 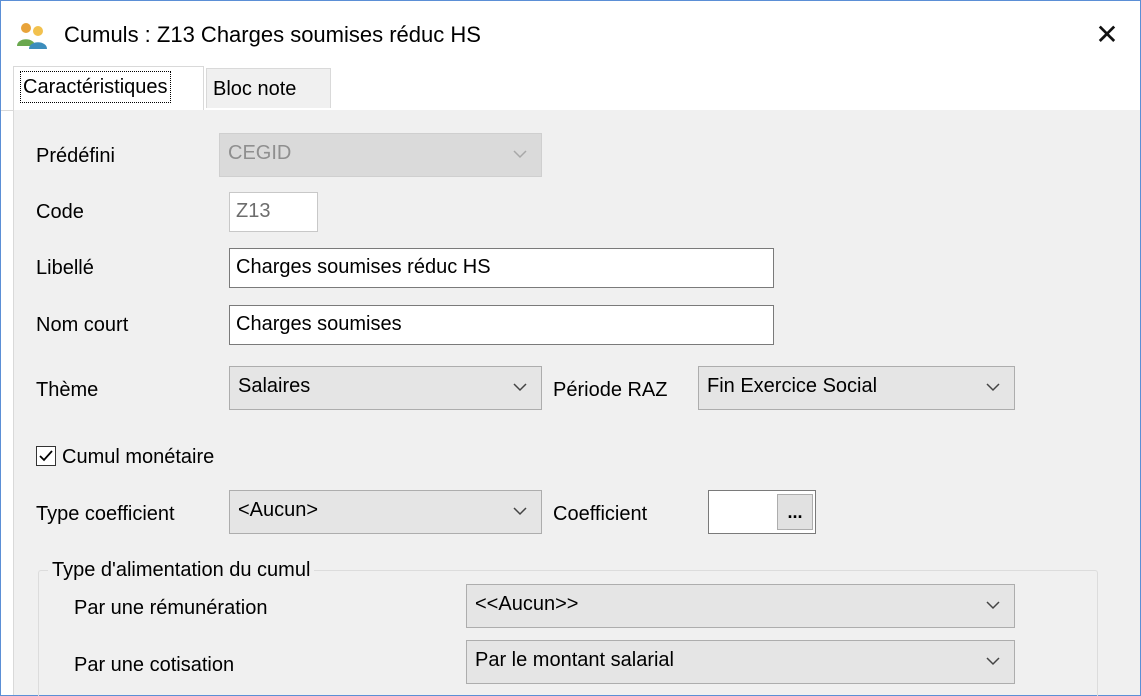 I want to click on cotisation-value: Par le montant salarial, so click(x=574, y=660).